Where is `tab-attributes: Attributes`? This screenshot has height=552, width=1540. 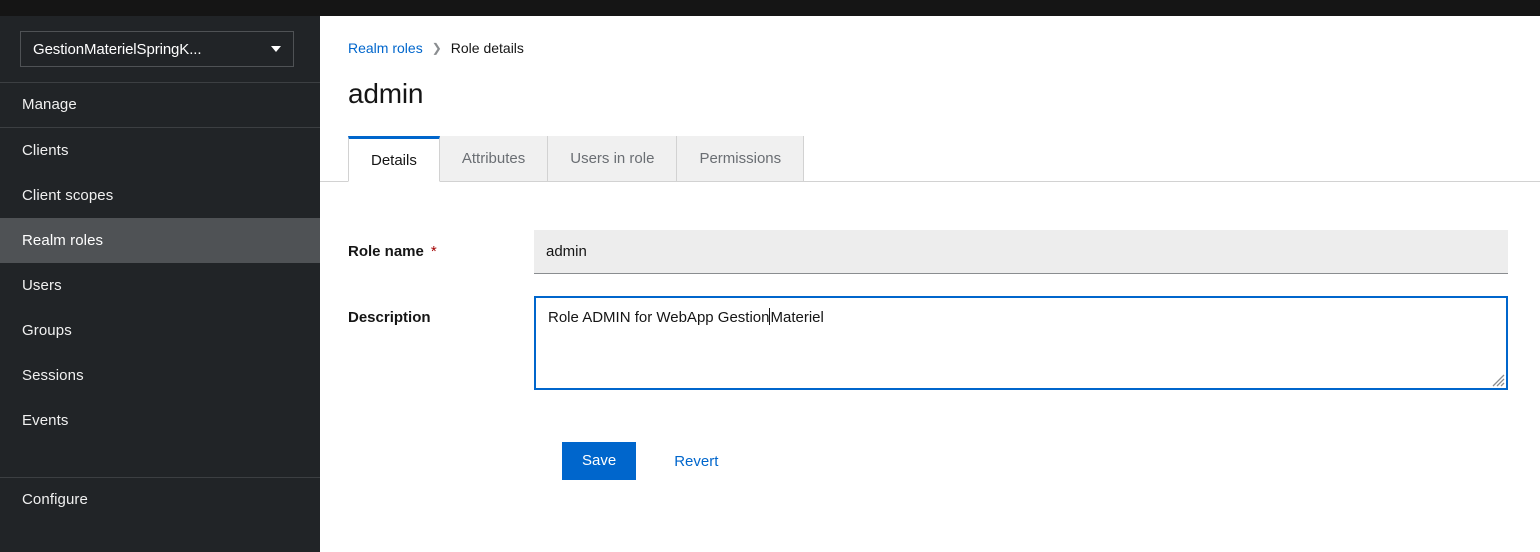
tab-attributes: Attributes is located at coordinates (493, 159).